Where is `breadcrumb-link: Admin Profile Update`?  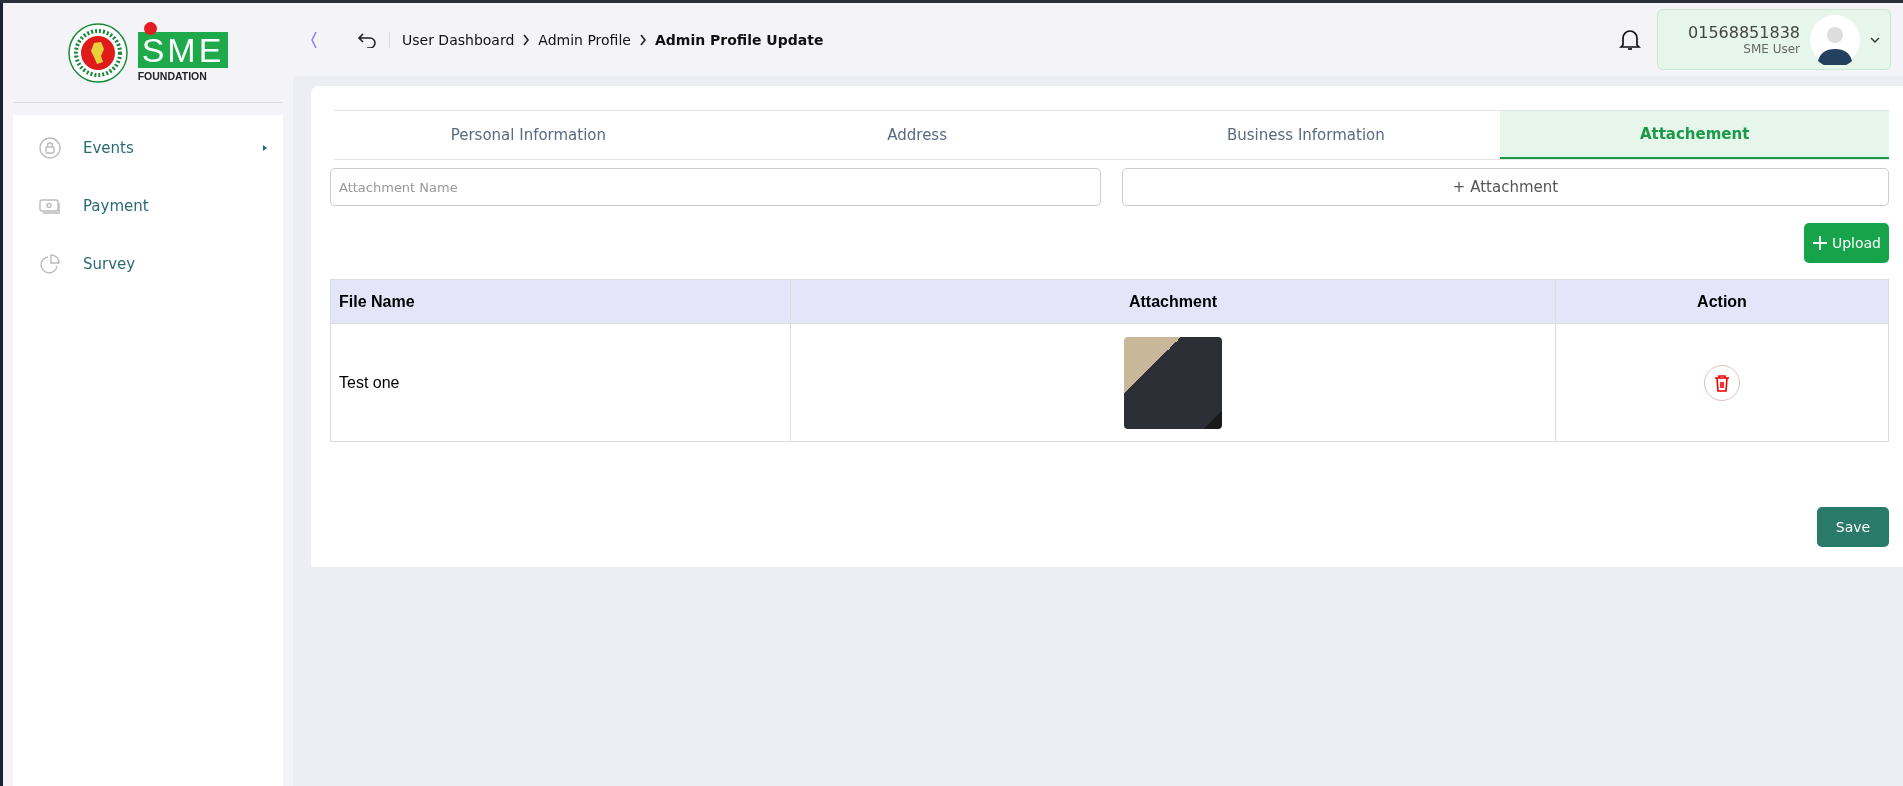
breadcrumb-link: Admin Profile Update is located at coordinates (739, 39).